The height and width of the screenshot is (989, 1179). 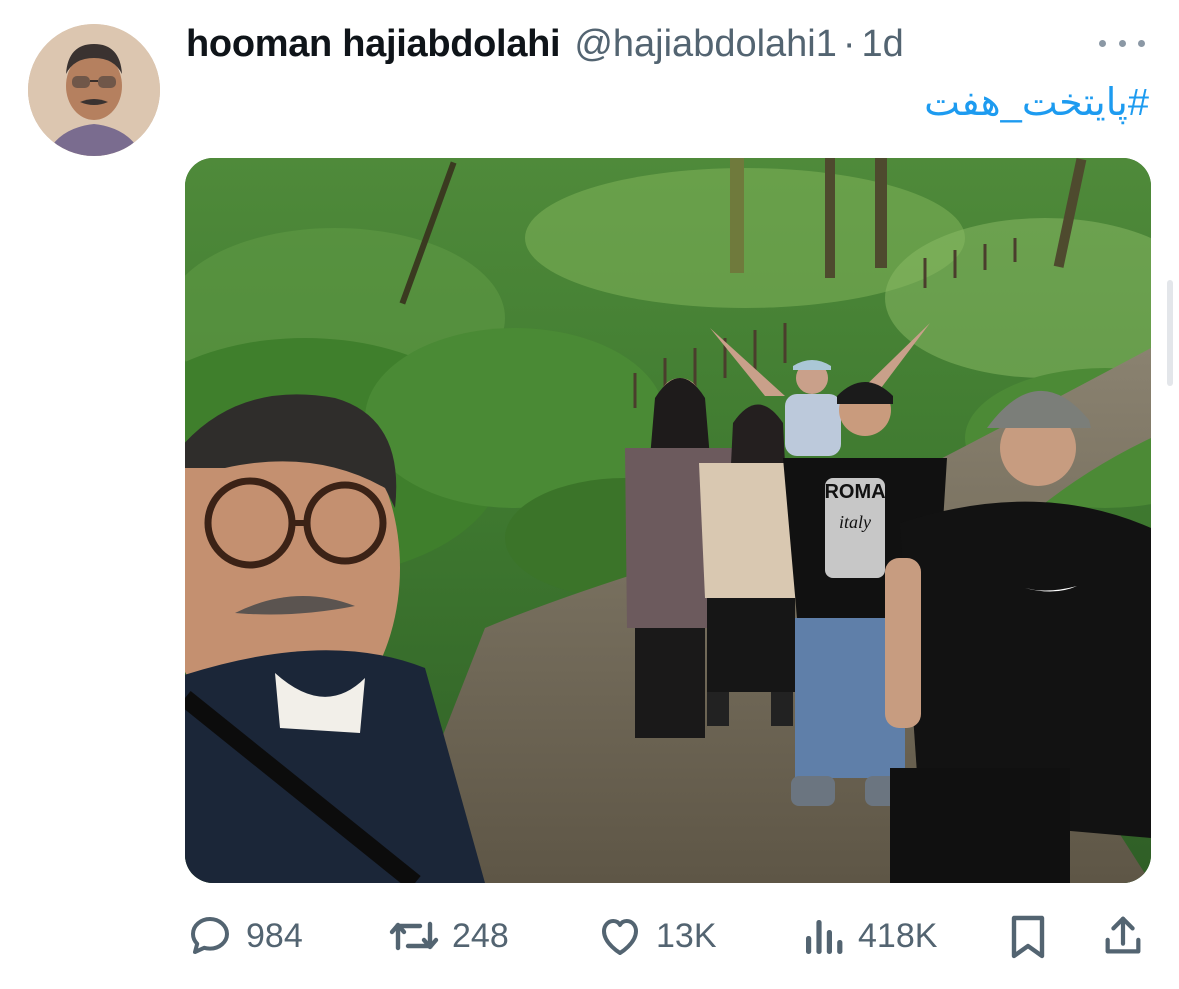 What do you see at coordinates (620, 937) in the screenshot?
I see `heart-icon` at bounding box center [620, 937].